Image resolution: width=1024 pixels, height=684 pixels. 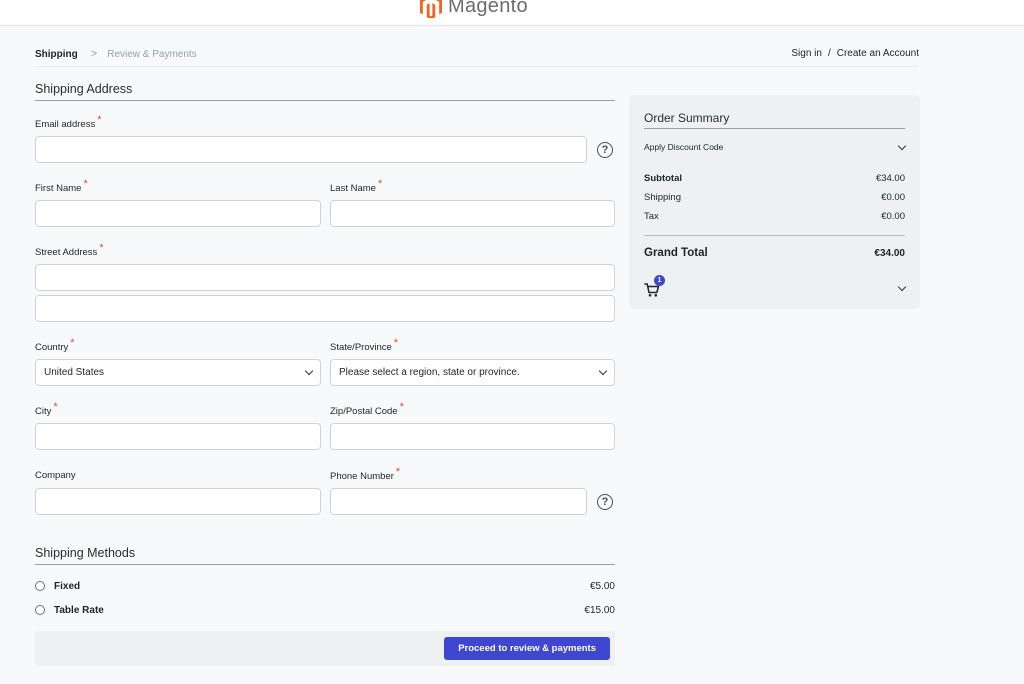 What do you see at coordinates (55, 475) in the screenshot?
I see `company-label: Company` at bounding box center [55, 475].